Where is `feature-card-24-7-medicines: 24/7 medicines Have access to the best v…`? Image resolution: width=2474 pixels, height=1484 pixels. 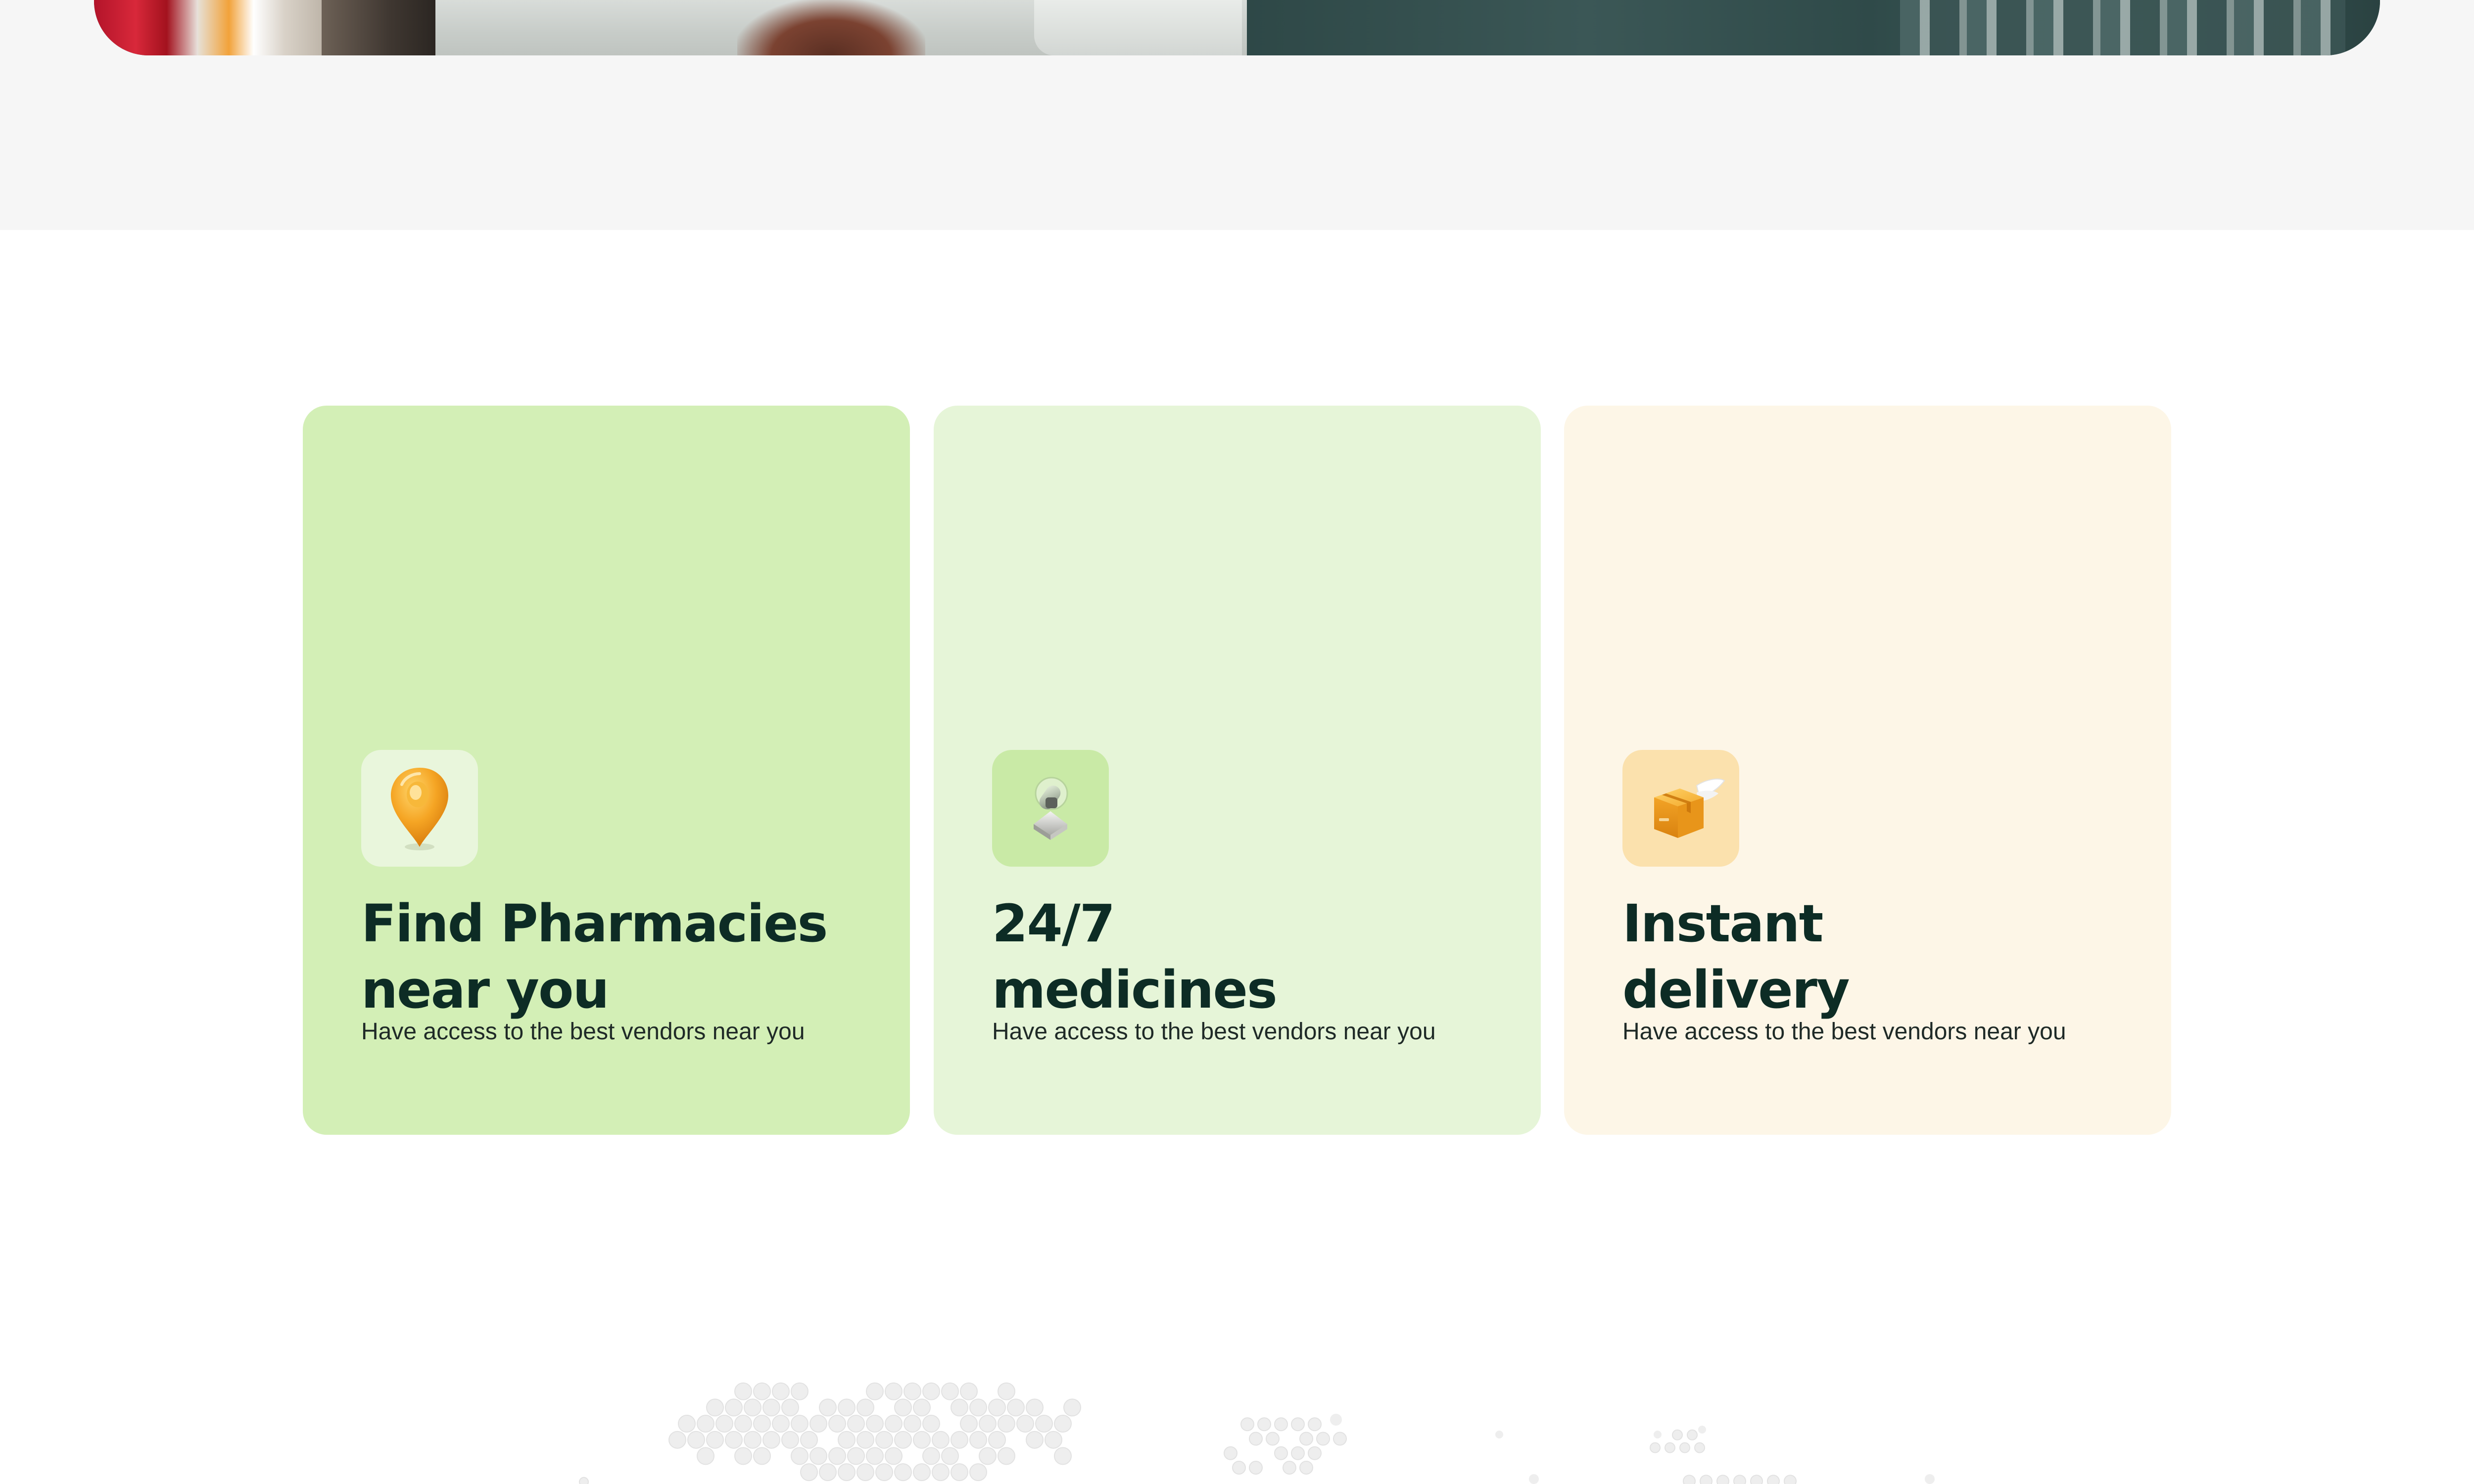 feature-card-24-7-medicines: 24/7 medicines Have access to the best v… is located at coordinates (1237, 770).